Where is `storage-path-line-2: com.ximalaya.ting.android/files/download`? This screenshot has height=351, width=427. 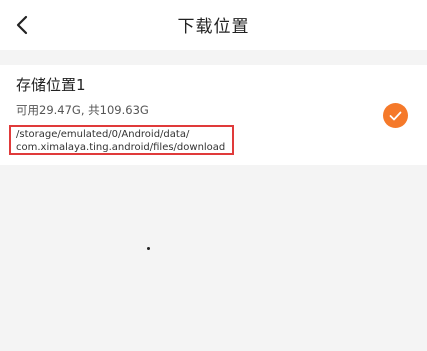 storage-path-line-2: com.ximalaya.ting.android/files/download is located at coordinates (121, 147).